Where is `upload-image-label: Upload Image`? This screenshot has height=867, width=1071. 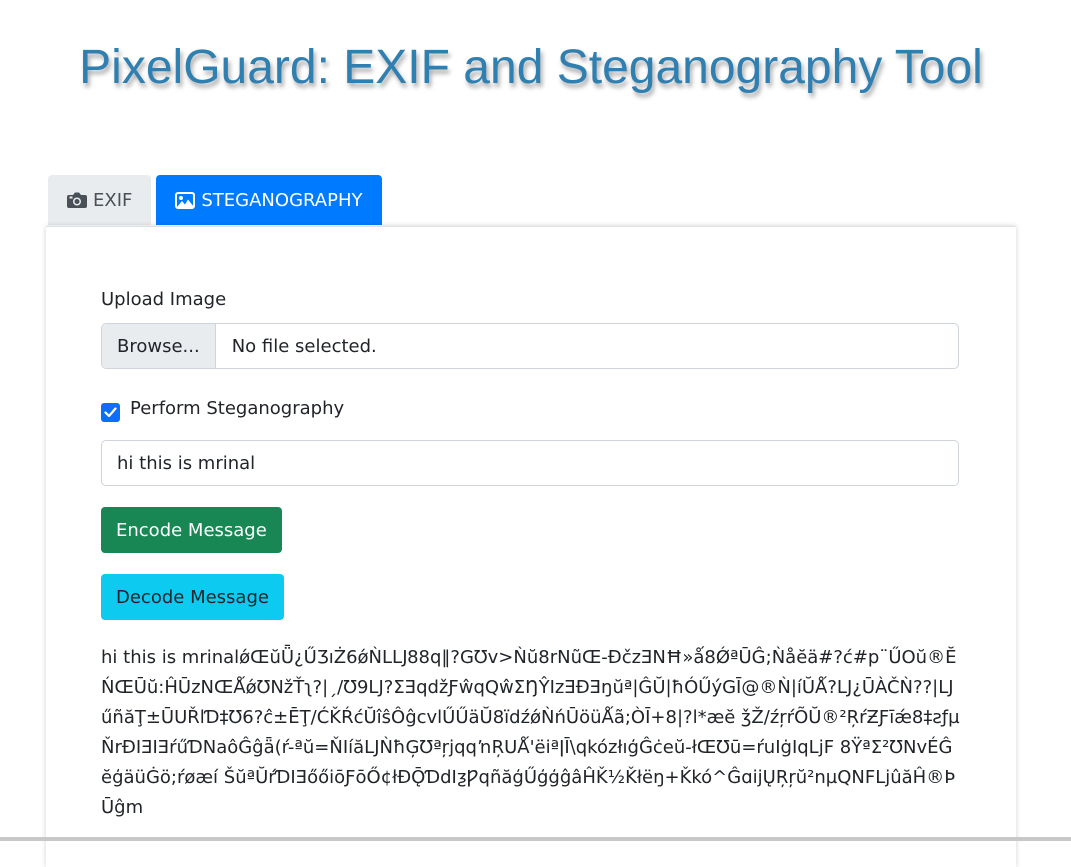
upload-image-label: Upload Image is located at coordinates (164, 299).